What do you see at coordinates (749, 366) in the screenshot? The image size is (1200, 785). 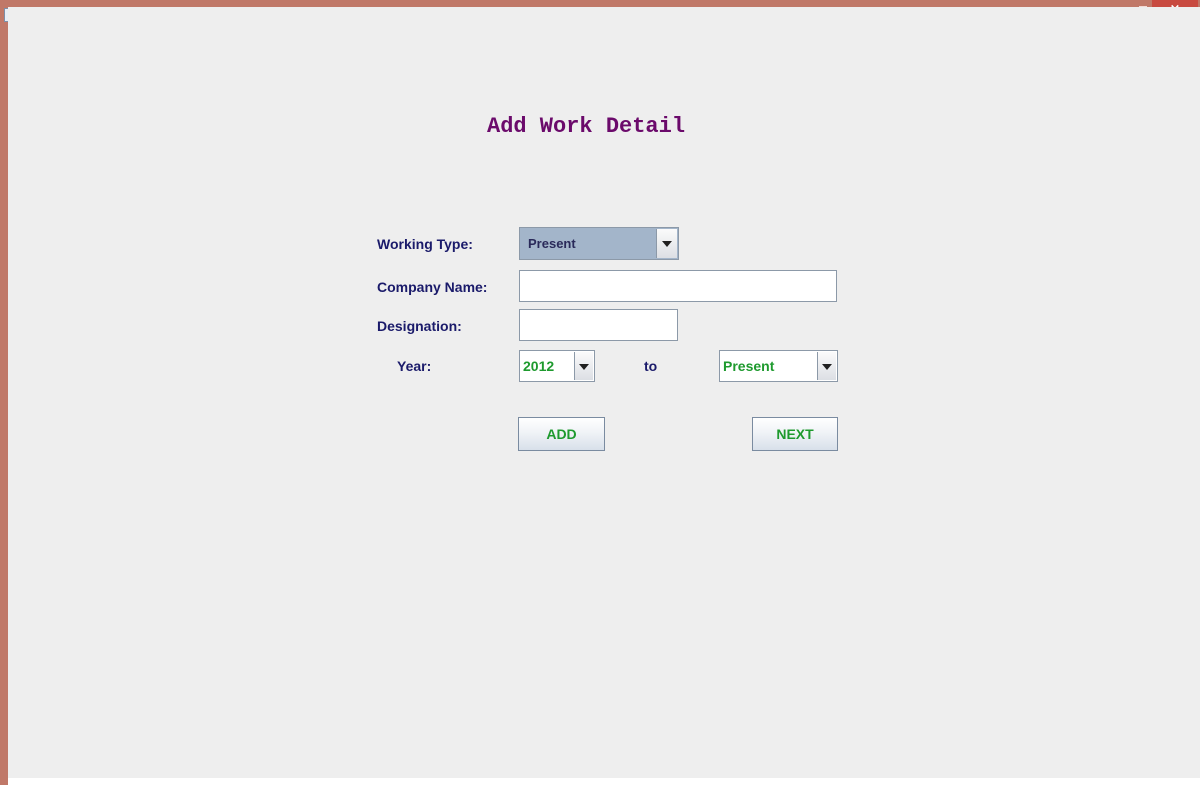 I see `year-to-selected: Present` at bounding box center [749, 366].